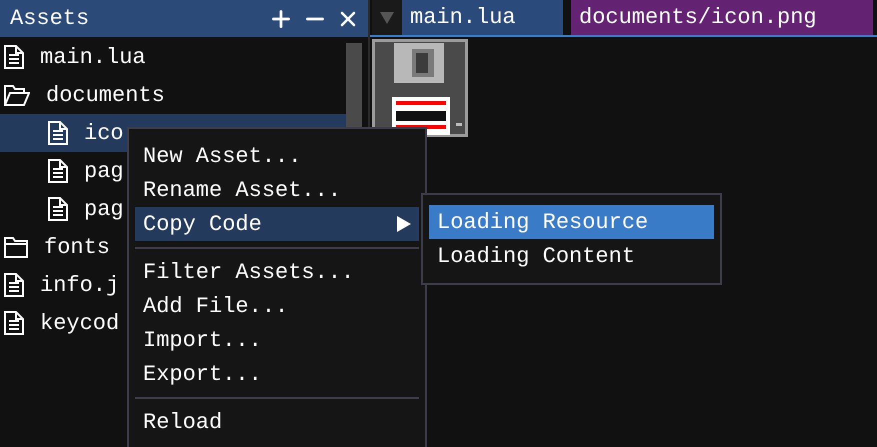 The width and height of the screenshot is (877, 447). Describe the element at coordinates (50, 19) in the screenshot. I see `panel-title: Assets` at that location.